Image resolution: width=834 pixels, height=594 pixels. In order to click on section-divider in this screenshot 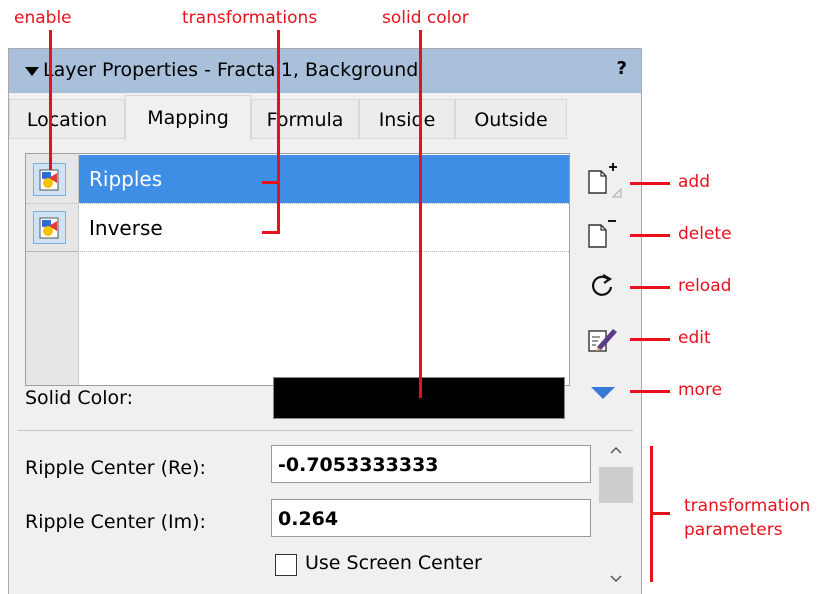, I will do `click(325, 430)`.